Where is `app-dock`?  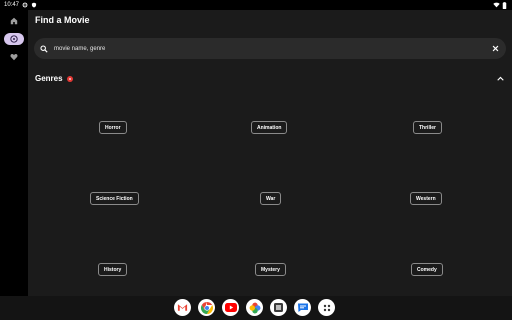
app-dock is located at coordinates (254, 307).